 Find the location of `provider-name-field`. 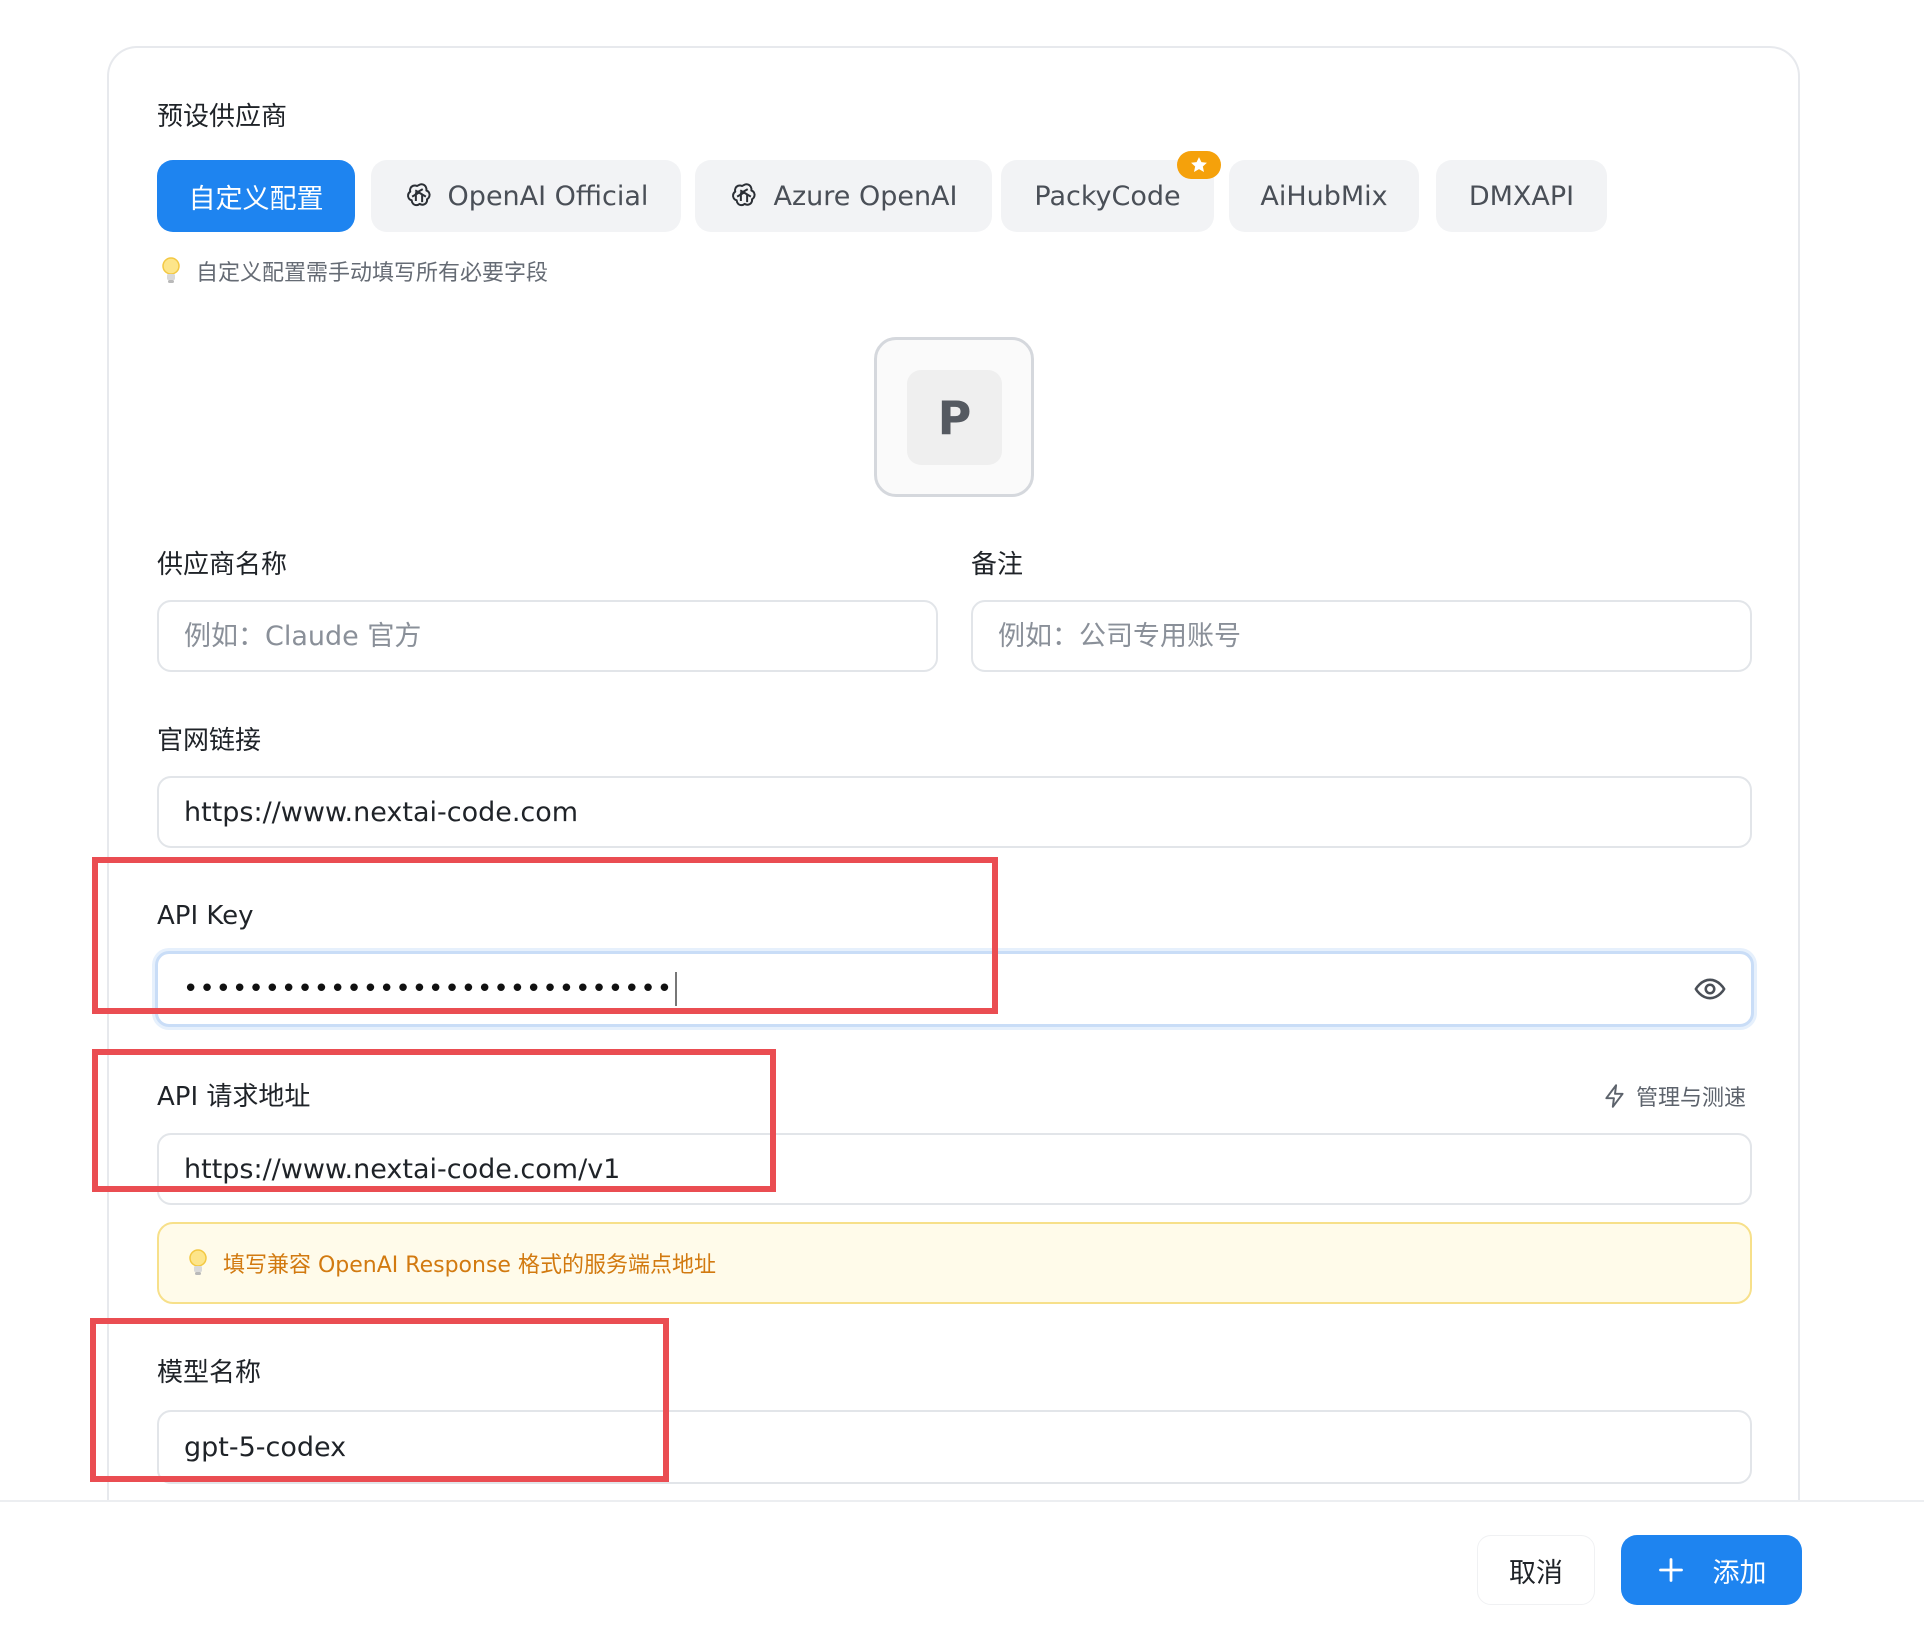

provider-name-field is located at coordinates (547, 636).